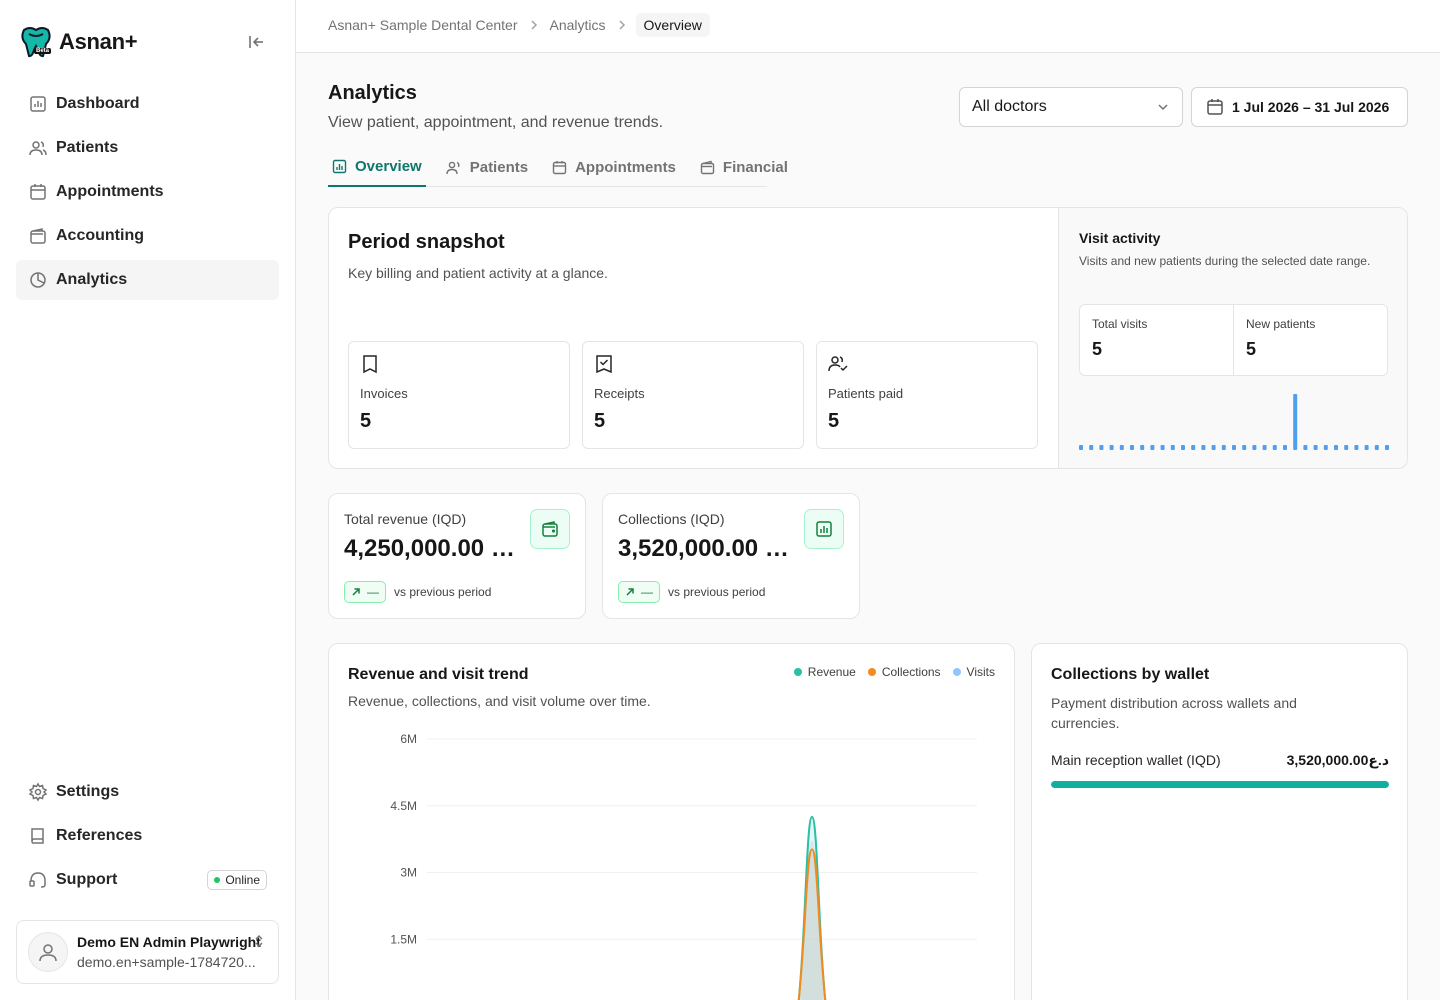 The width and height of the screenshot is (1440, 1000). What do you see at coordinates (744, 167) in the screenshot?
I see `tab-financial: Financial` at bounding box center [744, 167].